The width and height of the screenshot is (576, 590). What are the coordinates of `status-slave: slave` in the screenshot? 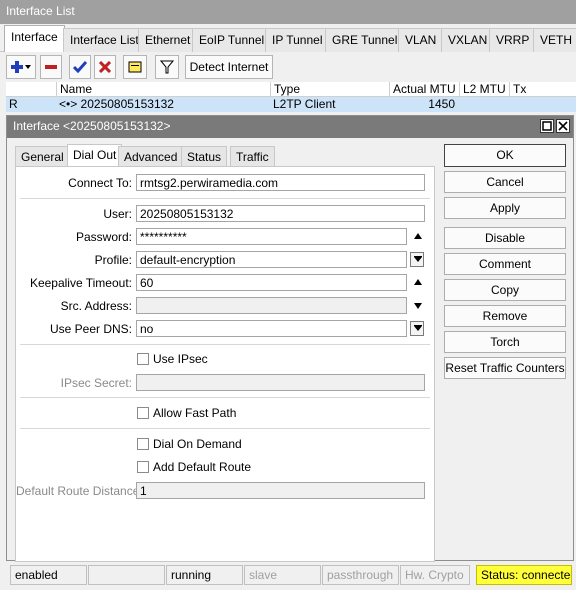 It's located at (282, 575).